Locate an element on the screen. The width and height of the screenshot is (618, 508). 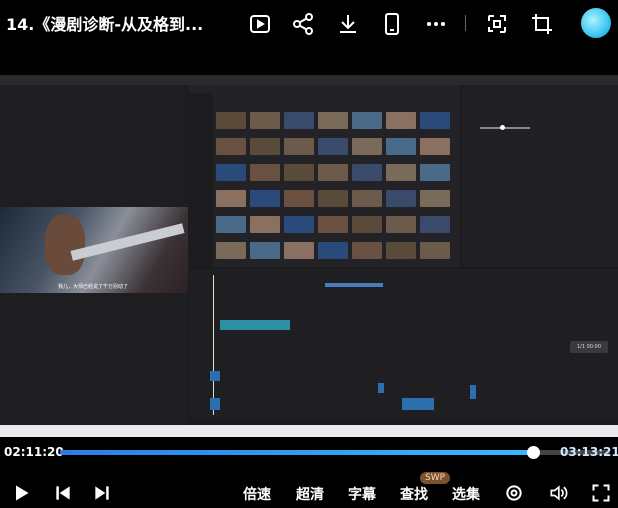
speed-button: 倍速 is located at coordinates (257, 494).